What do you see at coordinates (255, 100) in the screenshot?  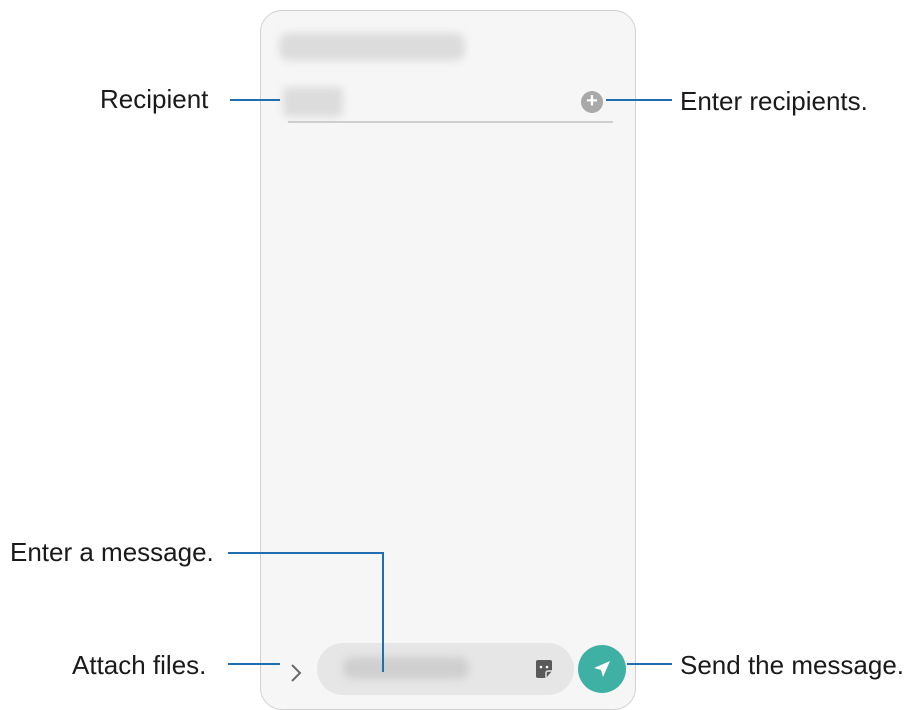 I see `leader-line-recipient` at bounding box center [255, 100].